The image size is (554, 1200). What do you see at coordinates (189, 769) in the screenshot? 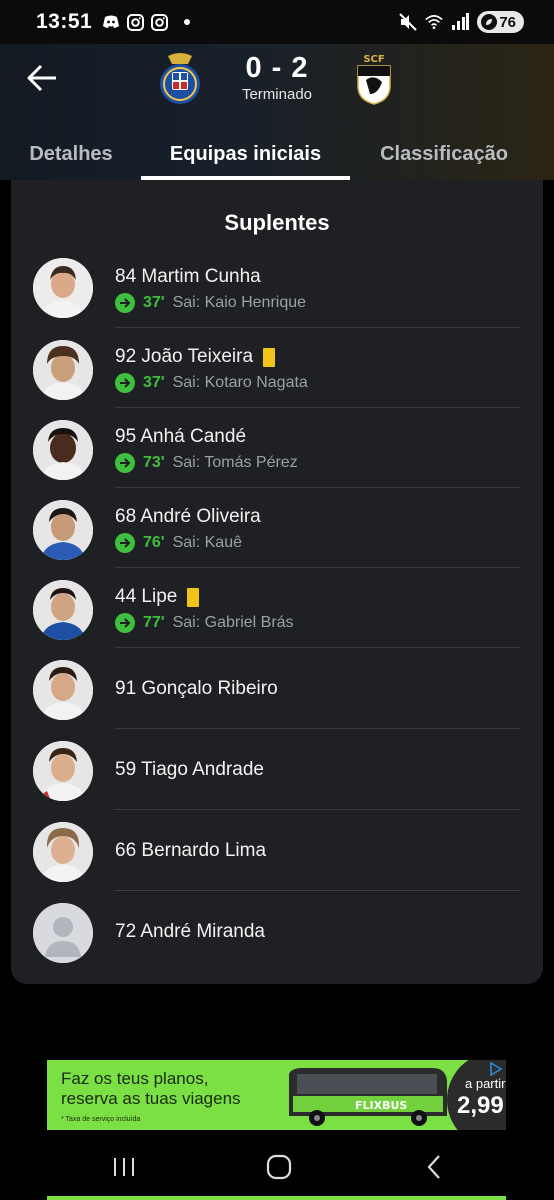
I see `player-name: 59 Tiago Andrade` at bounding box center [189, 769].